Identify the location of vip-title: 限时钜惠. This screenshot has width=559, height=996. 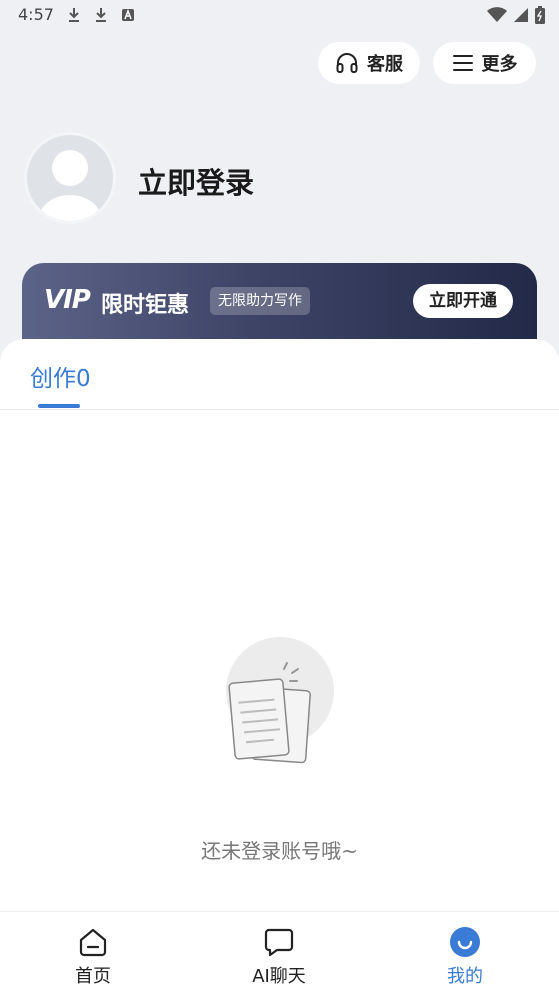
(145, 305).